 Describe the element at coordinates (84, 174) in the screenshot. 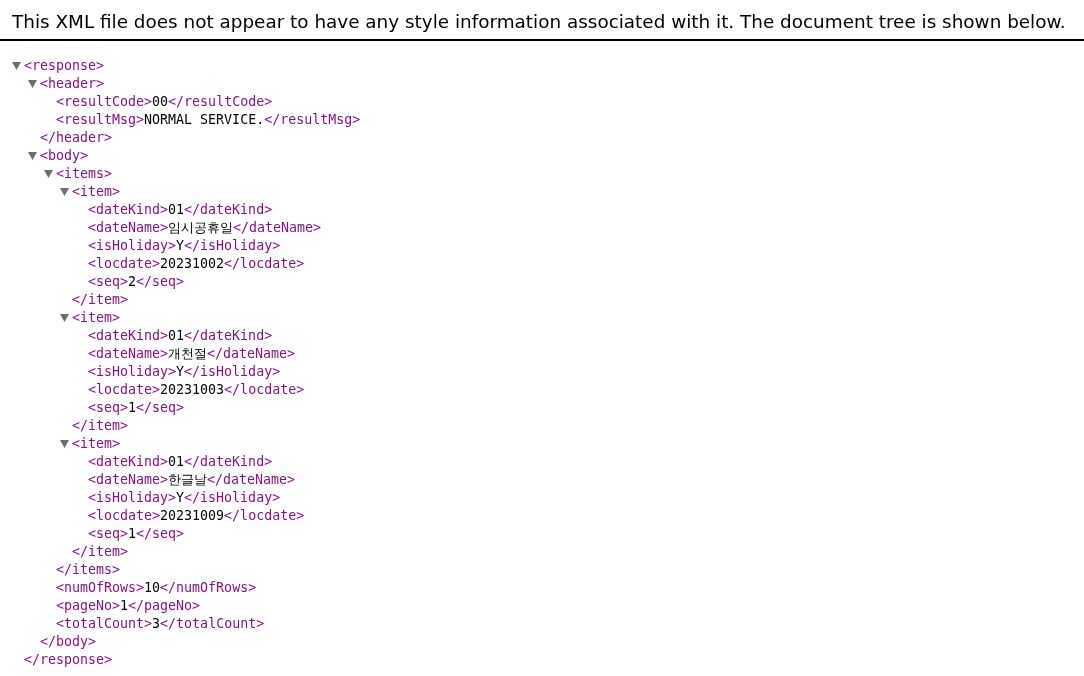

I see `xml-open-tag: <items>` at that location.